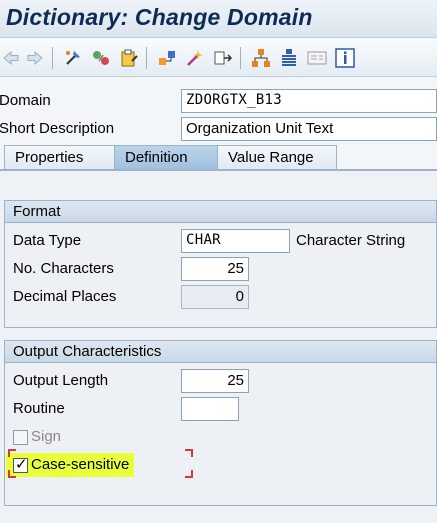 Image resolution: width=437 pixels, height=523 pixels. I want to click on tab-strip: Properties Definition Value Range, so click(218, 157).